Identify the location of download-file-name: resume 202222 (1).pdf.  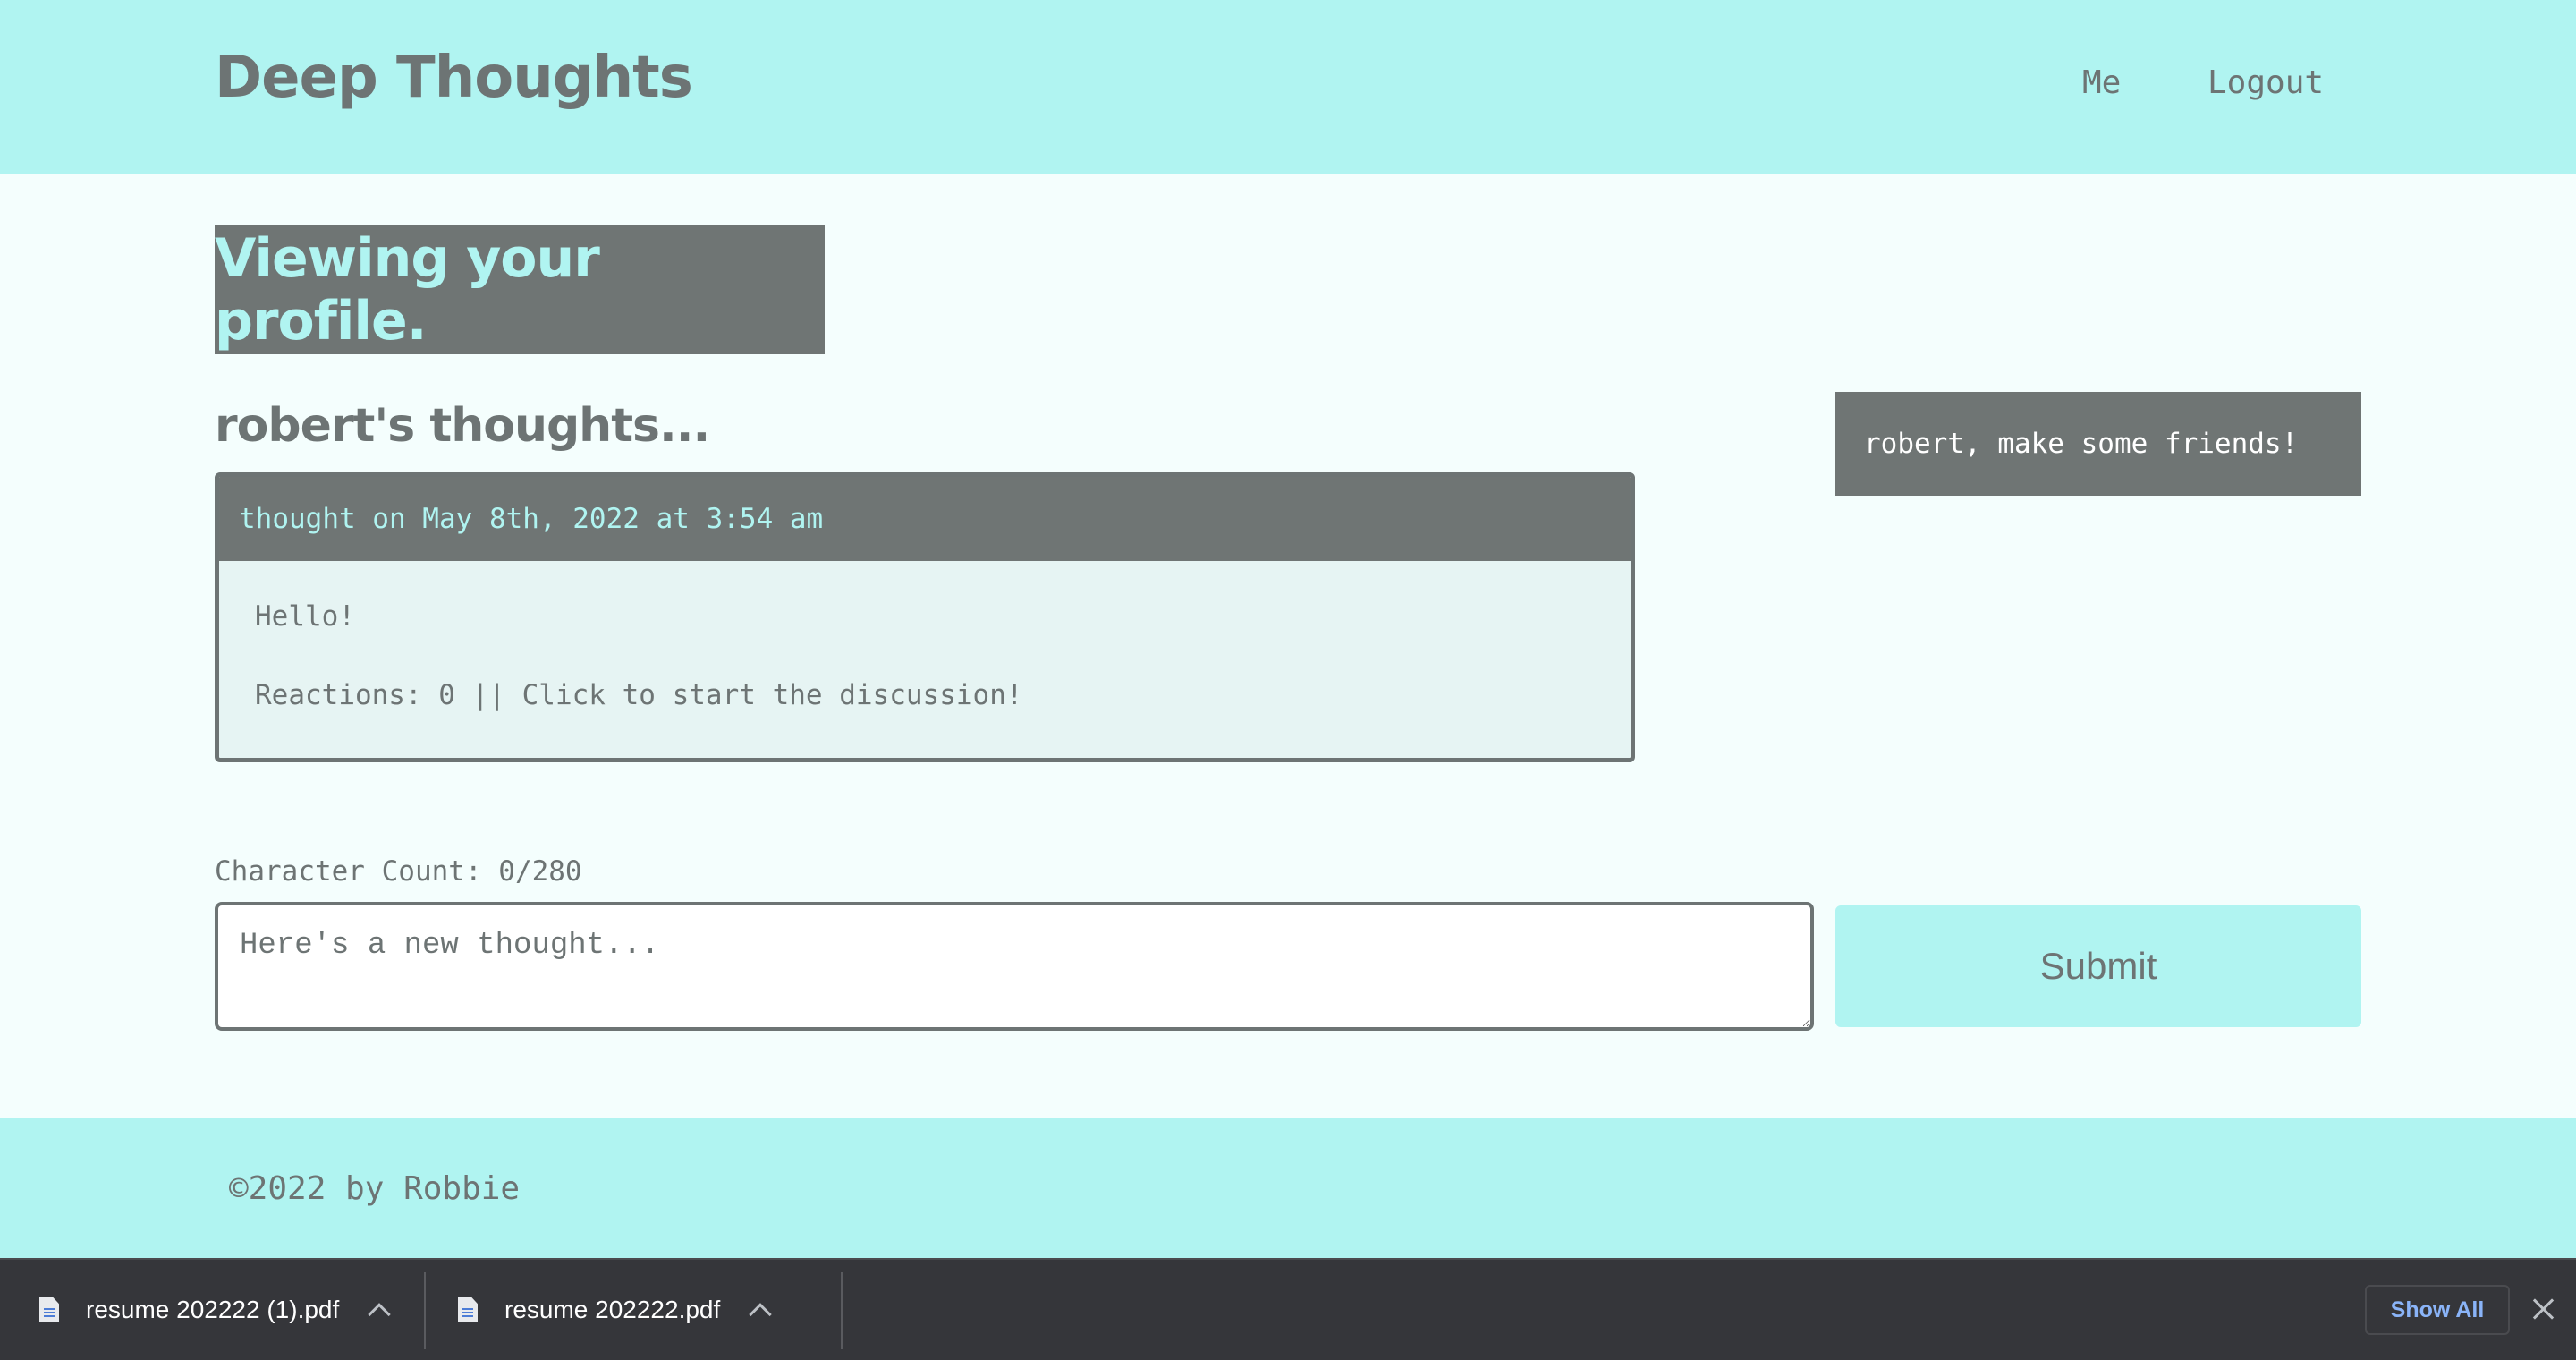
(213, 1309).